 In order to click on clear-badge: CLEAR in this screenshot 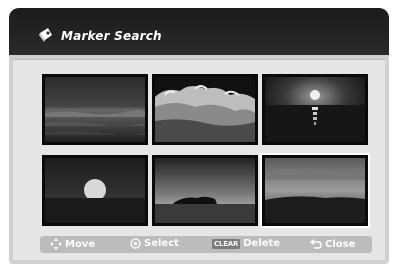, I will do `click(226, 243)`.